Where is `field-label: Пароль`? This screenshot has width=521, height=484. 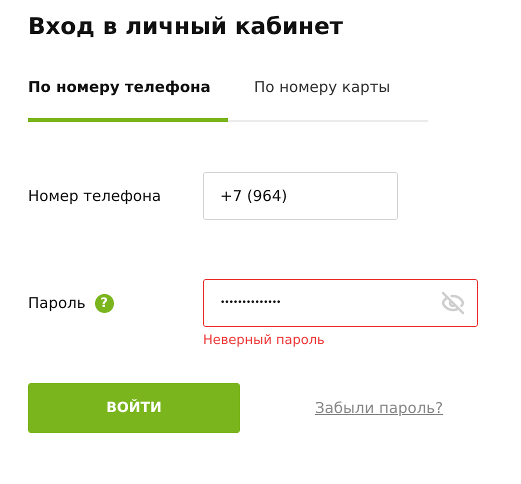 field-label: Пароль is located at coordinates (57, 303).